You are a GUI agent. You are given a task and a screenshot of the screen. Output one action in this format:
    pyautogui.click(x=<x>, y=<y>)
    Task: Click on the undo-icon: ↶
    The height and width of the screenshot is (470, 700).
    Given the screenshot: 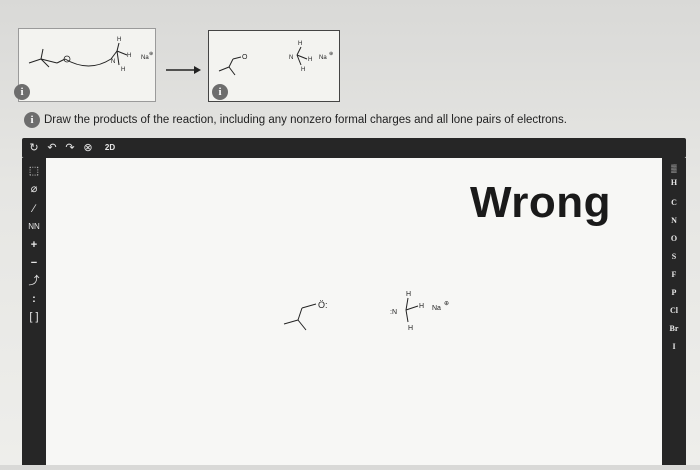 What is the action you would take?
    pyautogui.click(x=52, y=148)
    